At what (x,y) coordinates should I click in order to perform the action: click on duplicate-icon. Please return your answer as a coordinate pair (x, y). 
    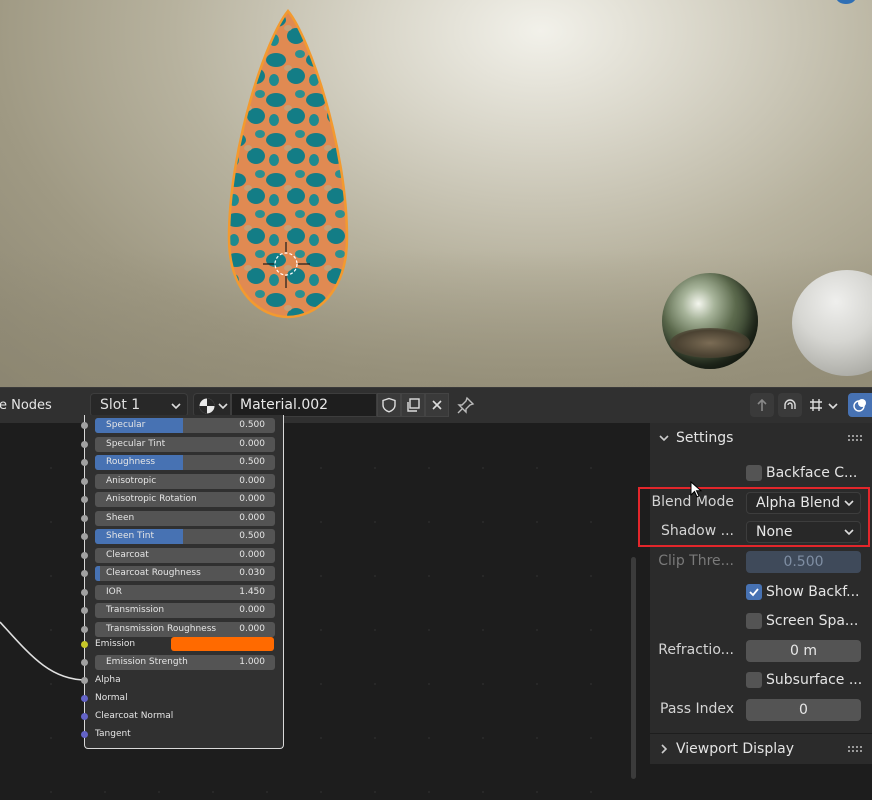
    Looking at the image, I should click on (413, 405).